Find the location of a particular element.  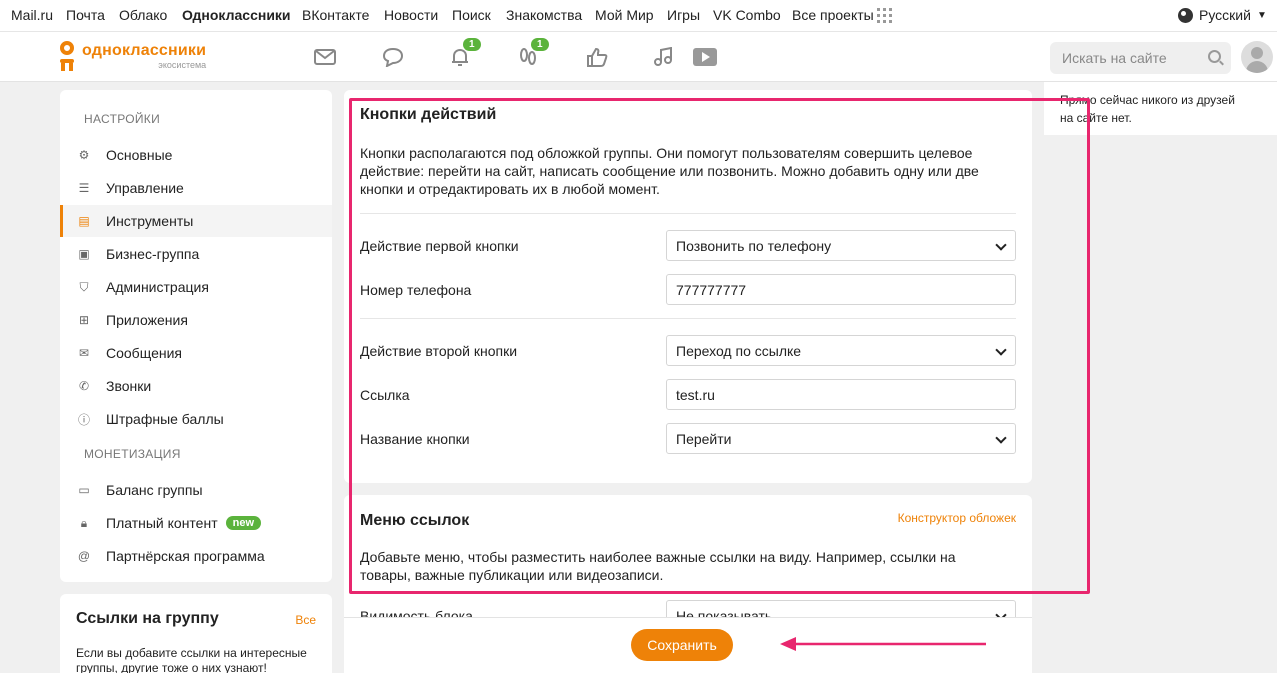

language-selector: Русский ▼ is located at coordinates (1222, 15).